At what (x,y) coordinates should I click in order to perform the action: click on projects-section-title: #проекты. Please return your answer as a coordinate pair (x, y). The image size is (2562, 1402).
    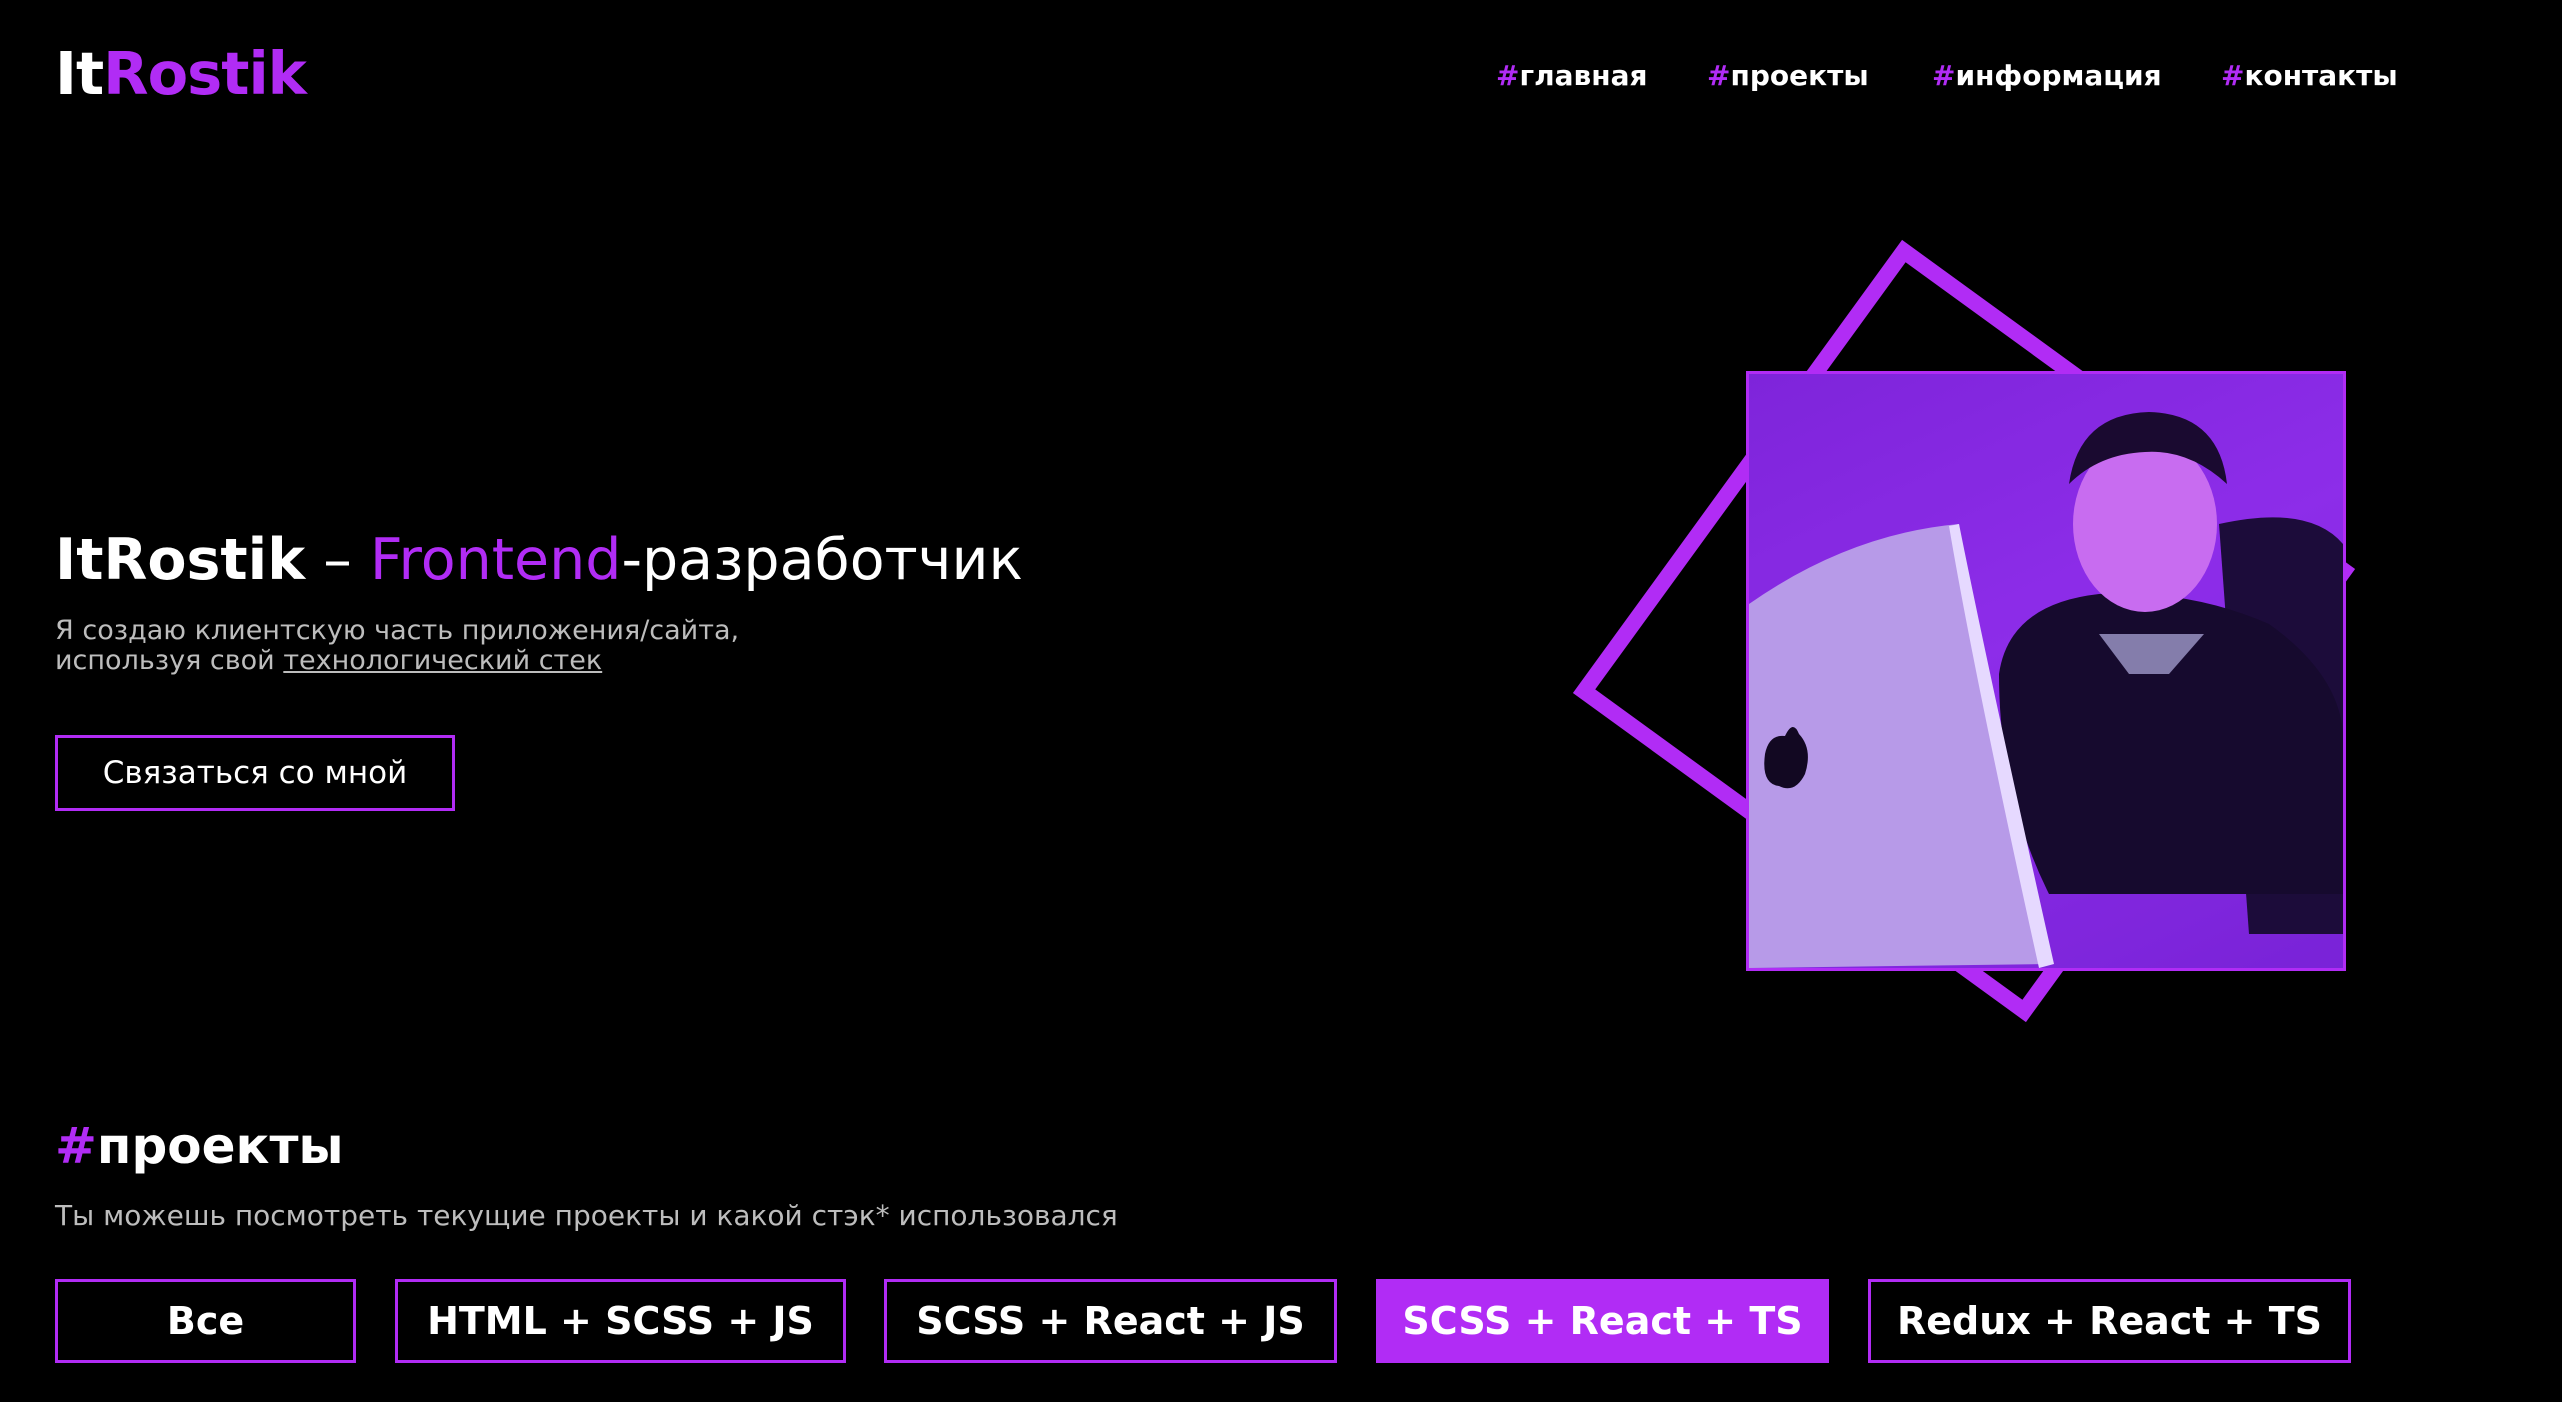
    Looking at the image, I should click on (199, 1146).